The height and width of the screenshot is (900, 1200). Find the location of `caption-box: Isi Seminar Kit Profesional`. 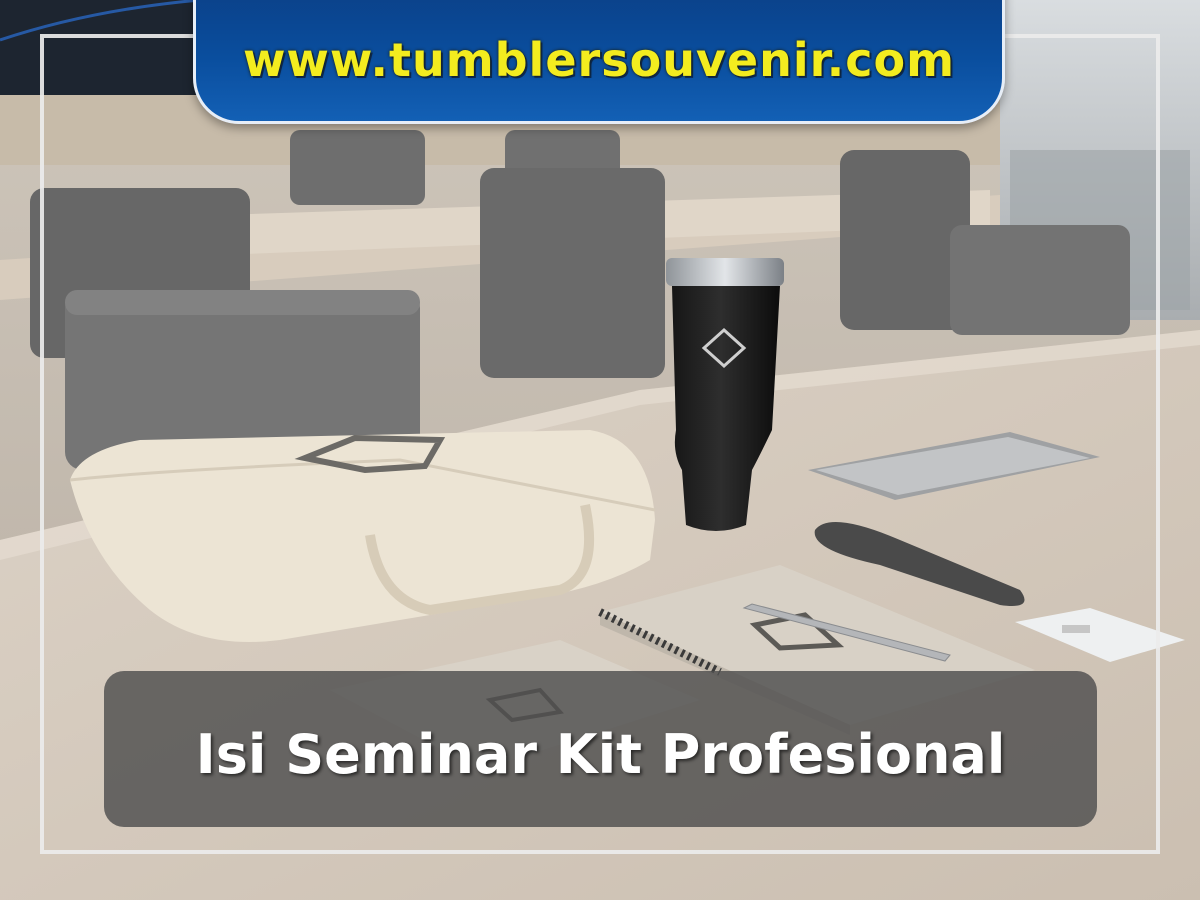

caption-box: Isi Seminar Kit Profesional is located at coordinates (600, 749).